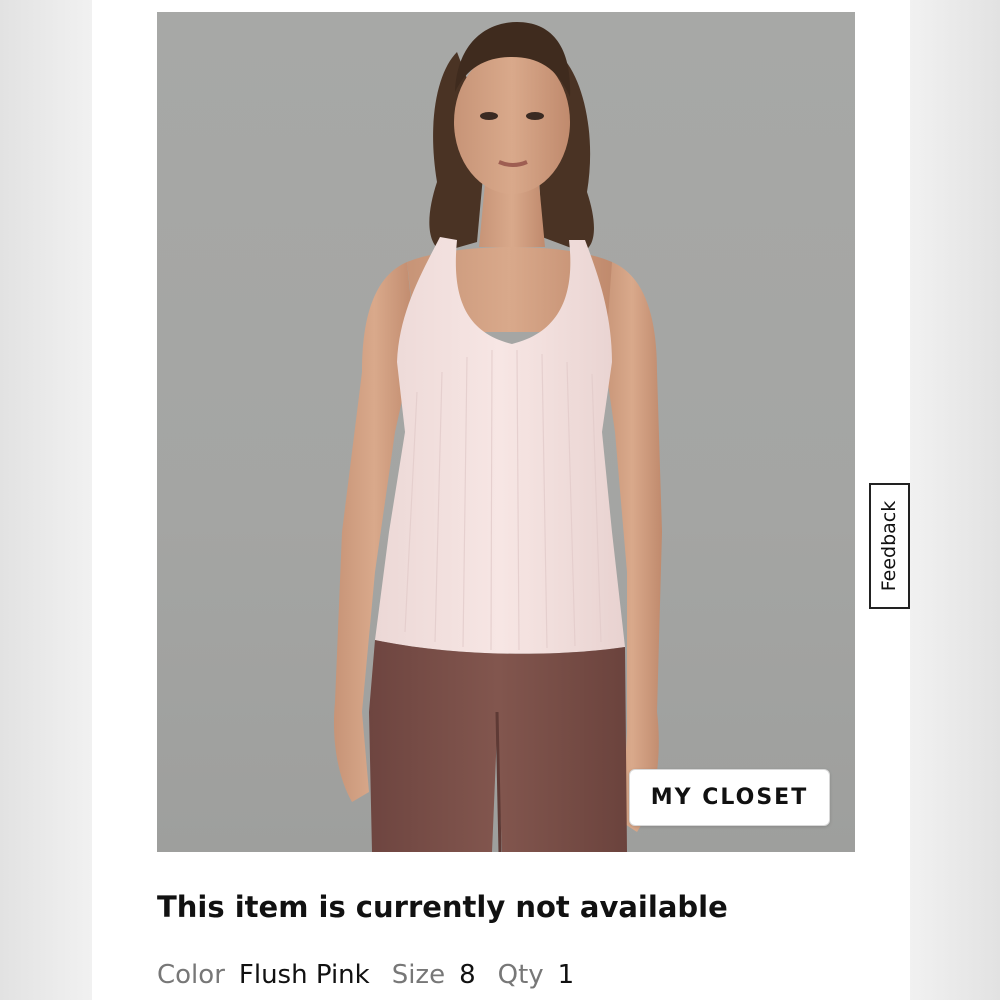 The width and height of the screenshot is (1000, 1000). I want to click on availability-status: This item is currently not available, so click(442, 907).